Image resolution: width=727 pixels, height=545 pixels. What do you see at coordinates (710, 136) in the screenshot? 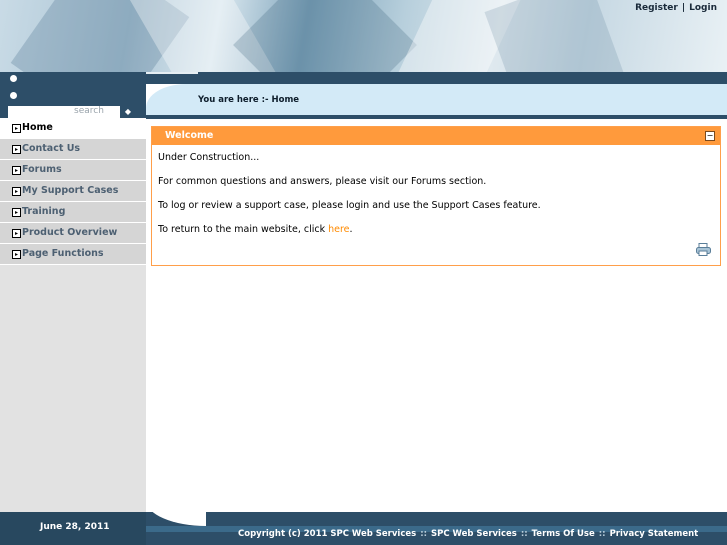
I see `minimize-icon: −` at bounding box center [710, 136].